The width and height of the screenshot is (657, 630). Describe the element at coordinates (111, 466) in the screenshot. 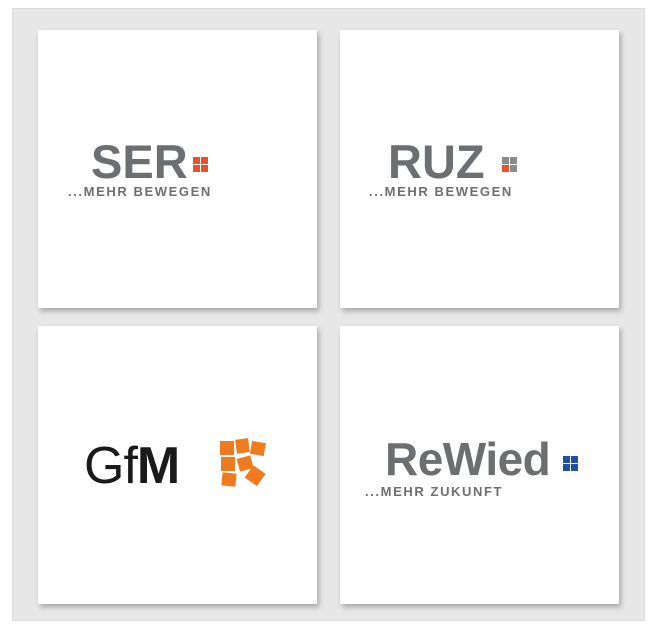

I see `gfm-wordmark-light: Gf` at that location.